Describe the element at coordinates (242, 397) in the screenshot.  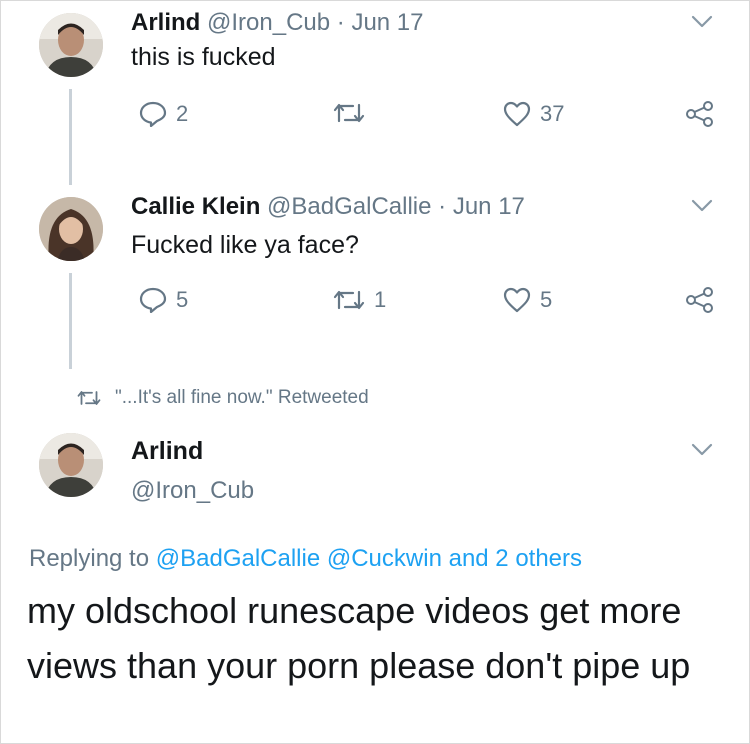
I see `retweeted-text: "...It's all fine now." Retweeted` at that location.